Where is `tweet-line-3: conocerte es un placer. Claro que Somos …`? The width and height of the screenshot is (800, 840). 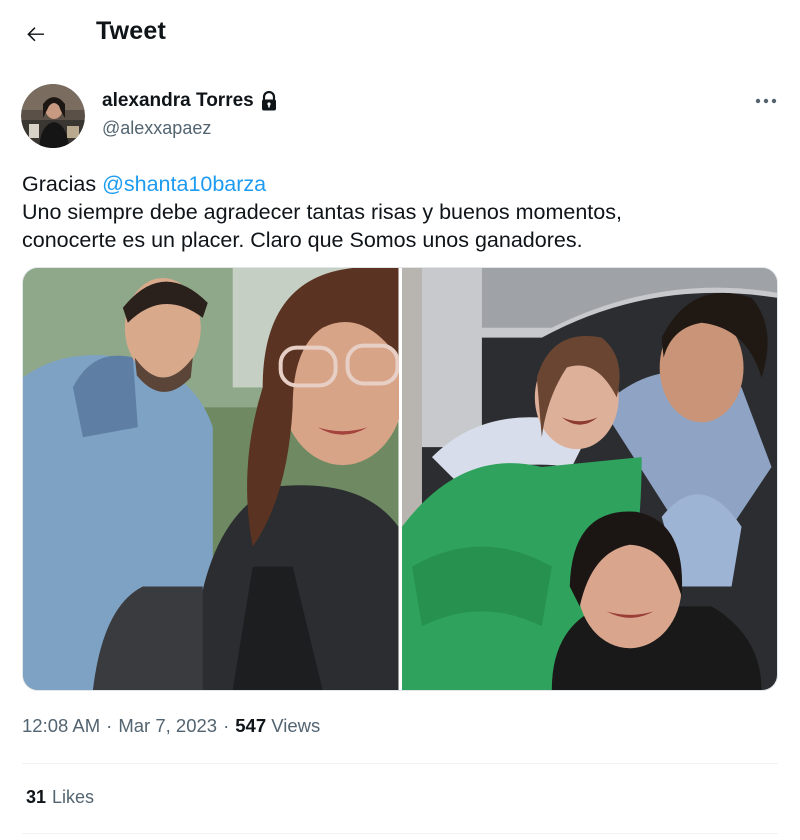
tweet-line-3: conocerte es un placer. Claro que Somos … is located at coordinates (302, 240).